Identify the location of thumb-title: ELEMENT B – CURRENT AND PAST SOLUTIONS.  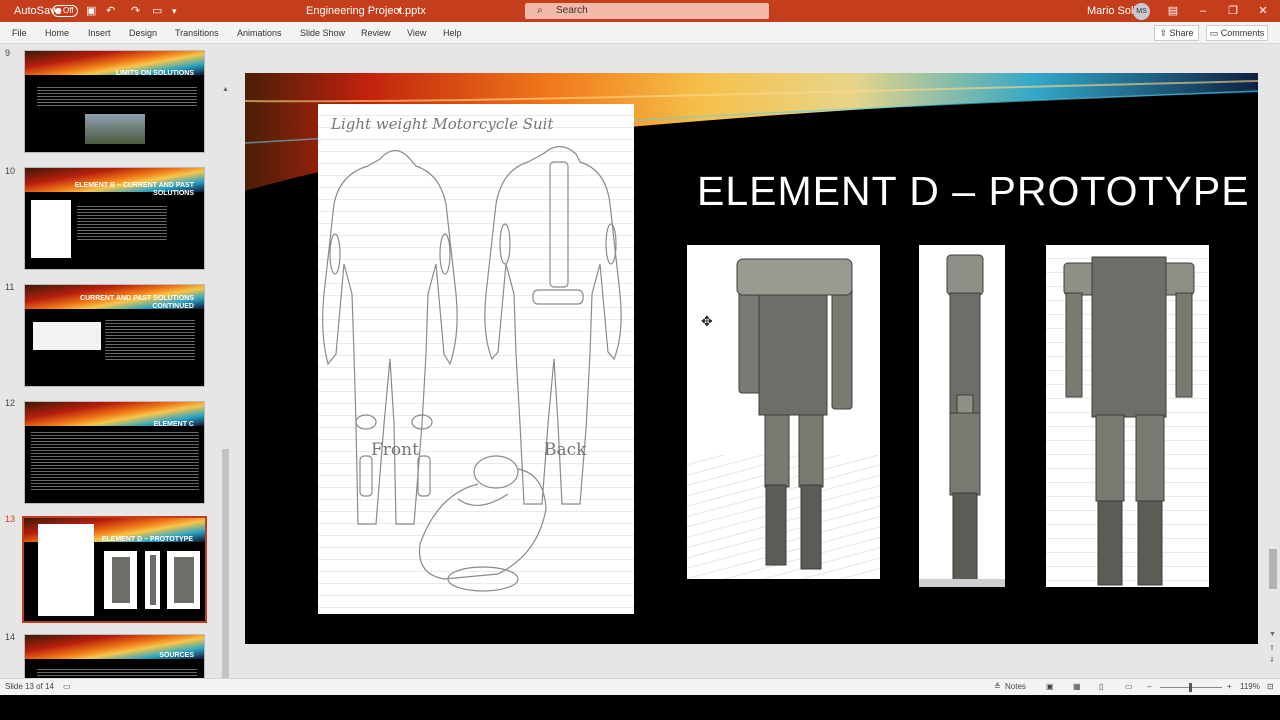
(134, 189).